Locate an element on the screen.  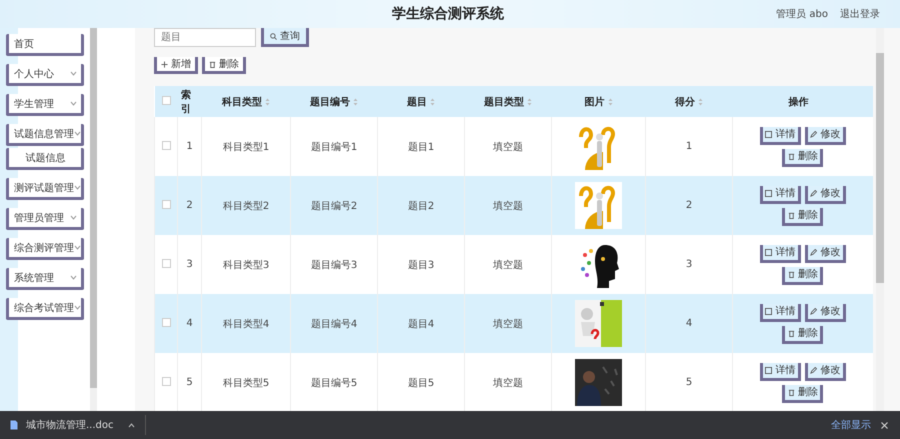
table-cell: 题目编号1 is located at coordinates (334, 147).